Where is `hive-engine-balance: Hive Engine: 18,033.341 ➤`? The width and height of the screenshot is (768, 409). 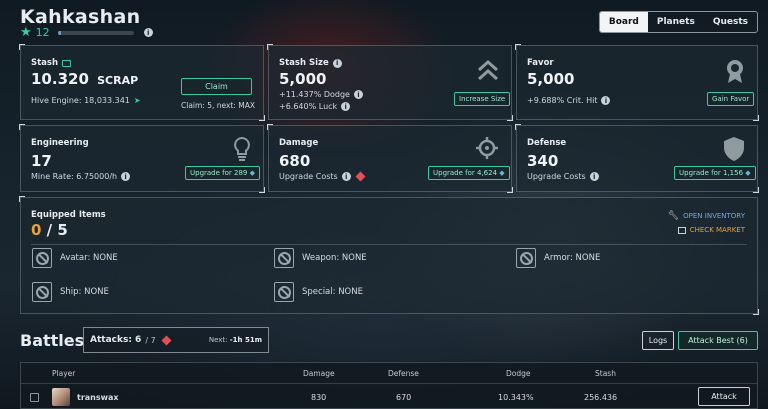 hive-engine-balance: Hive Engine: 18,033.341 ➤ is located at coordinates (86, 100).